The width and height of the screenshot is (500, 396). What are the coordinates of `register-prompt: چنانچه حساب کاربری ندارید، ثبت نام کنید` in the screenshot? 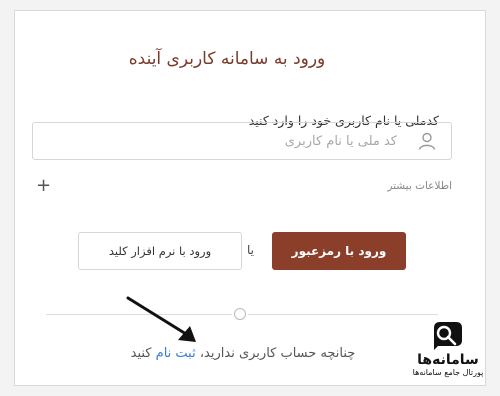 It's located at (243, 353).